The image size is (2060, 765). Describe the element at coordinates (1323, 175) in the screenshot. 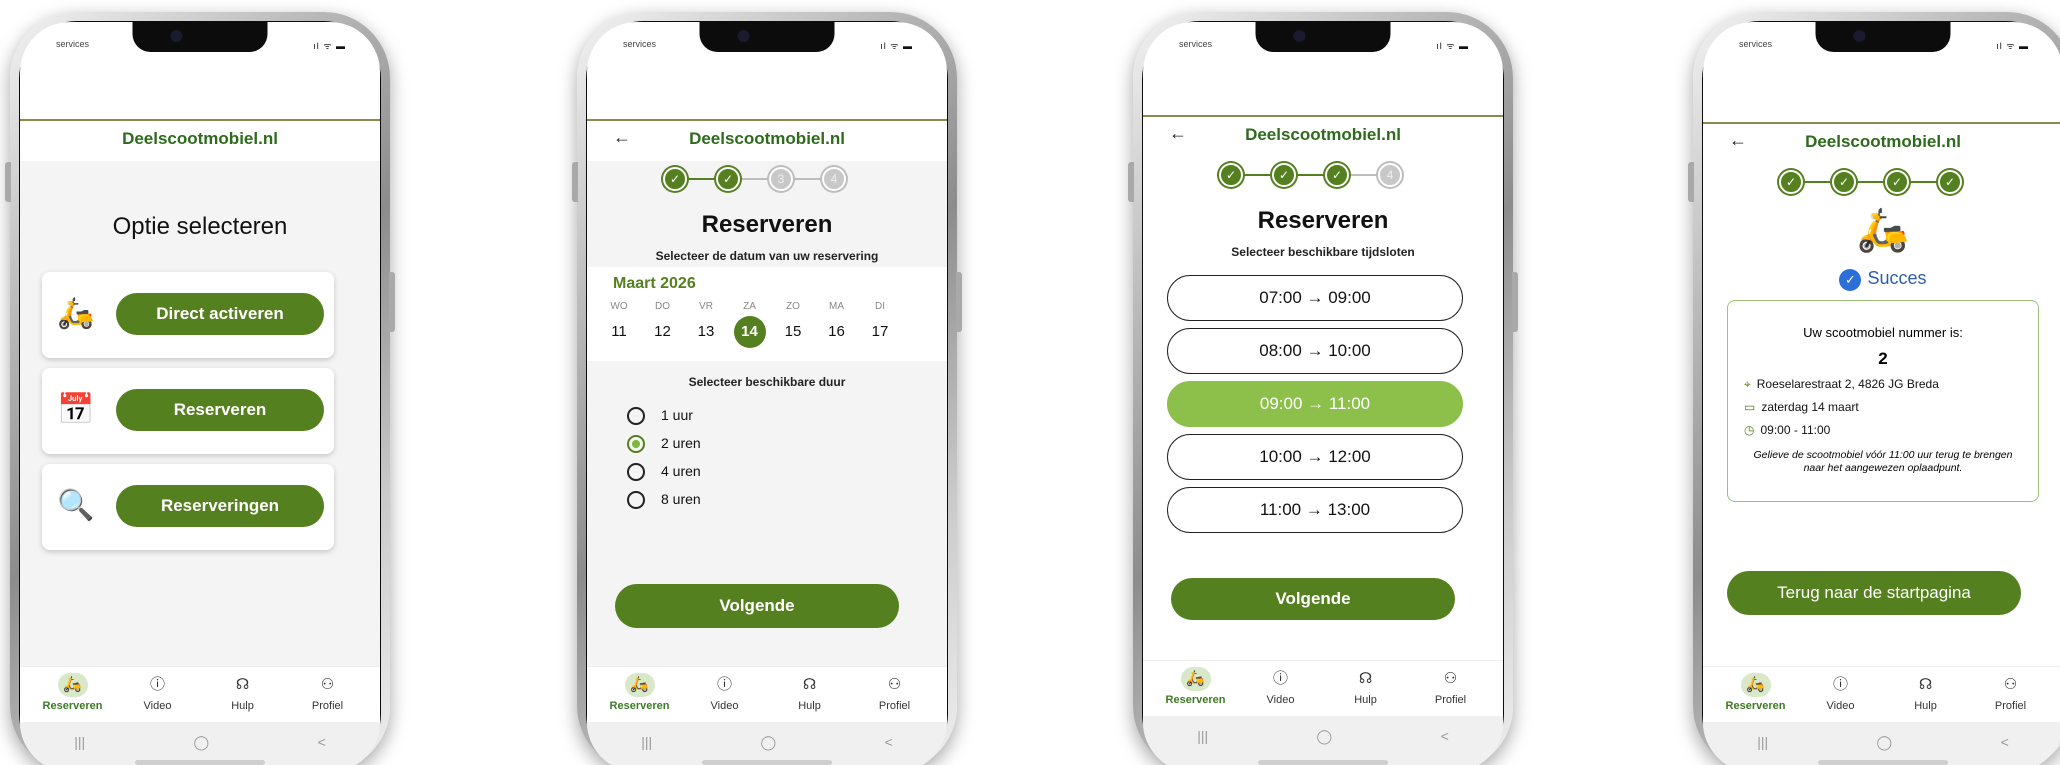

I see `progress-stepper: ✓ ✓ ✓ 4` at that location.